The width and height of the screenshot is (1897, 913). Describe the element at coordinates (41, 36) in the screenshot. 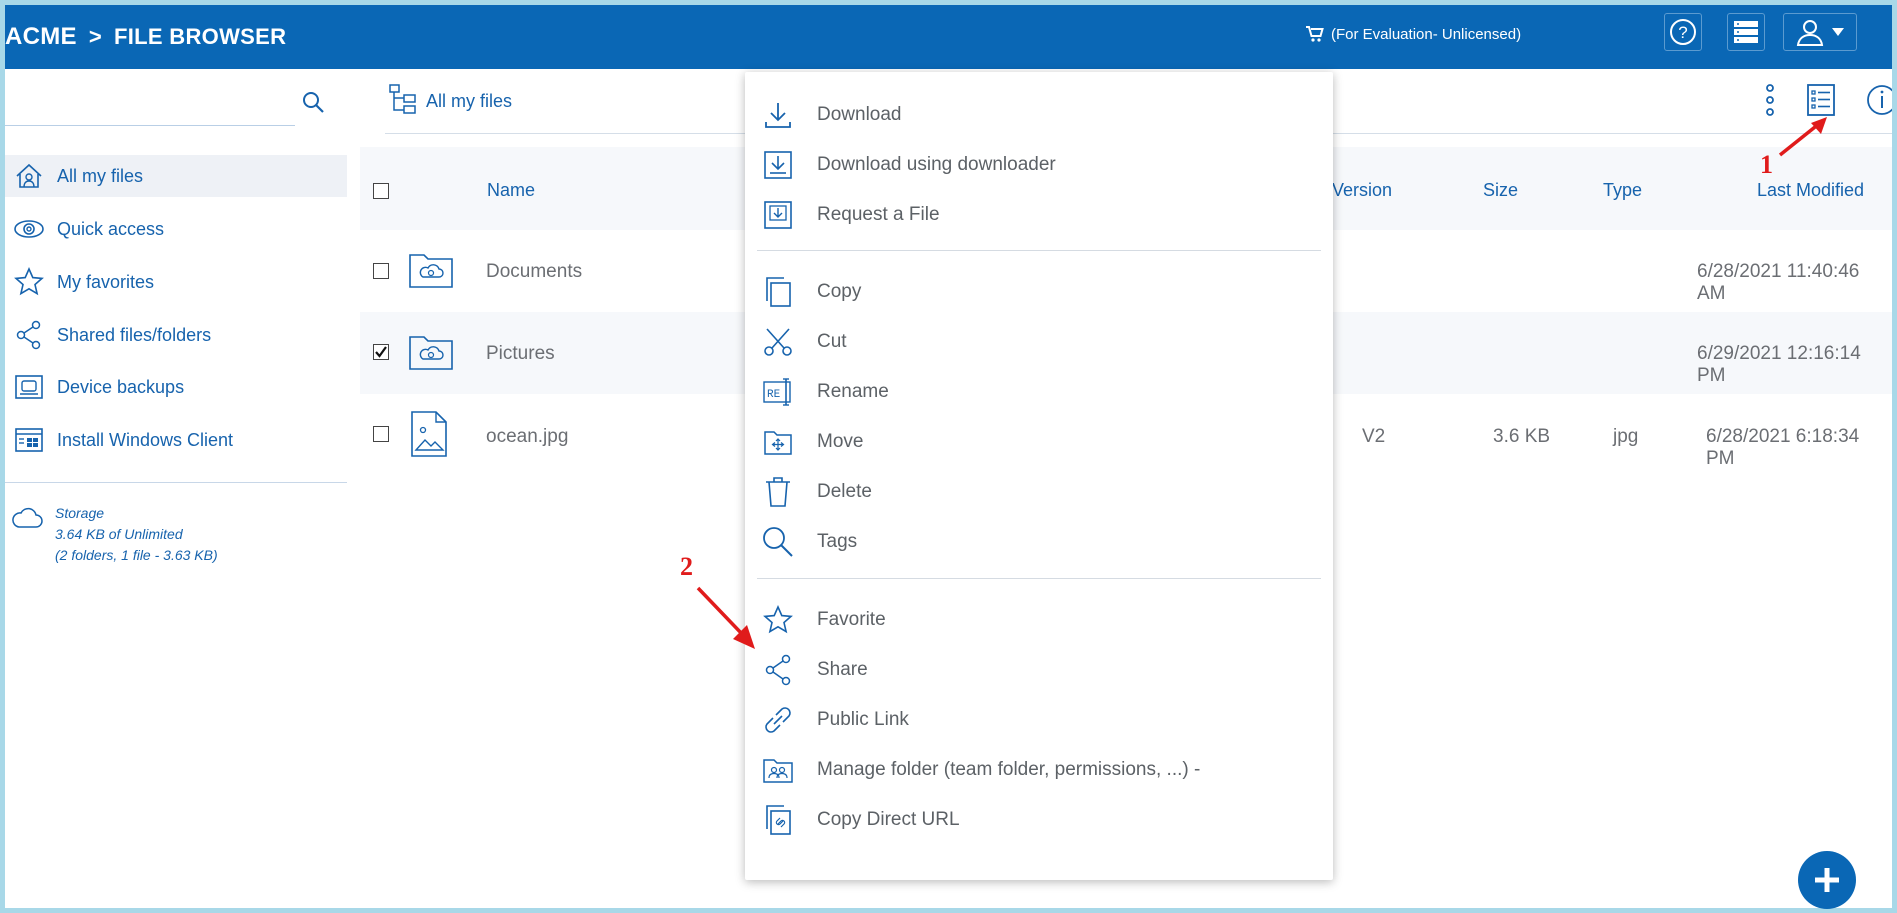

I see `brand-name: ACME` at that location.